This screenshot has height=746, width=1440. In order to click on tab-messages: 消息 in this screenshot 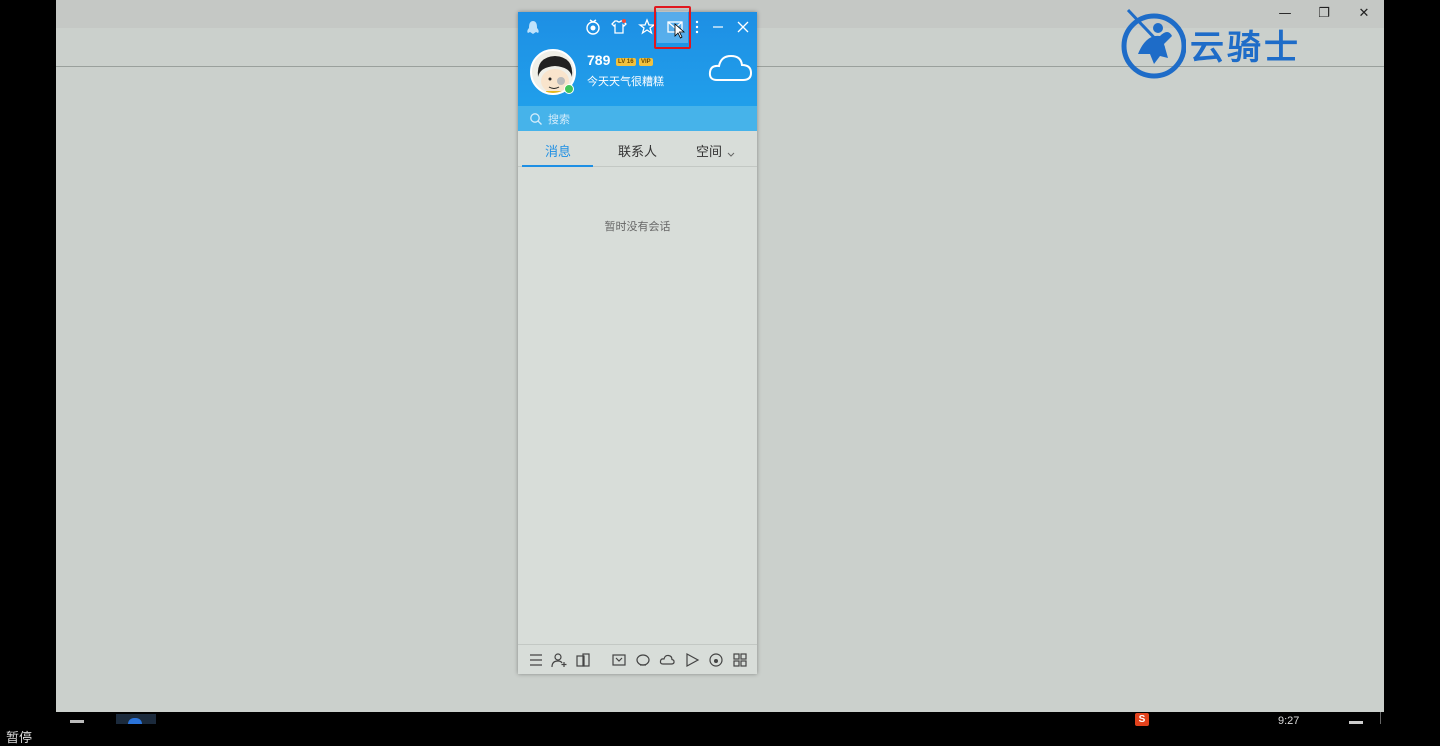, I will do `click(558, 150)`.